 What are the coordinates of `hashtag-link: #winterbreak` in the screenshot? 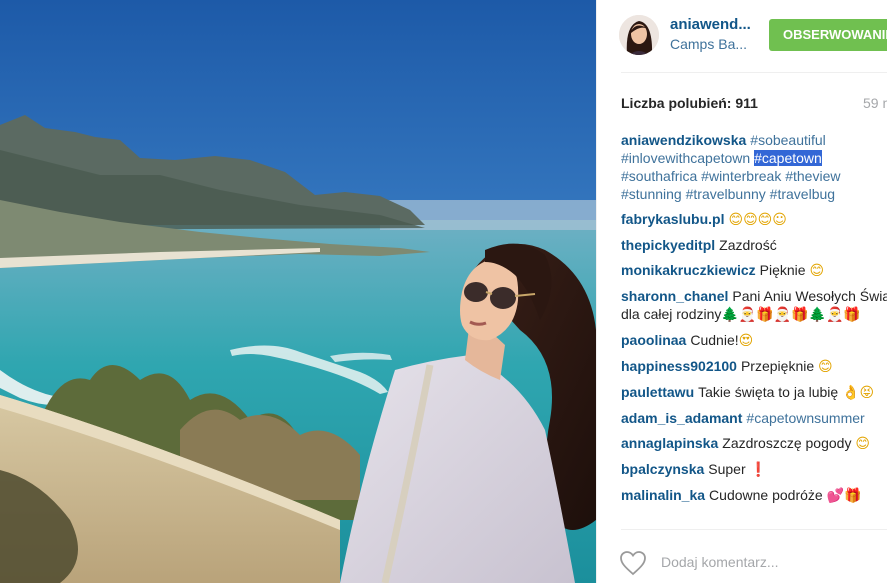 It's located at (741, 176).